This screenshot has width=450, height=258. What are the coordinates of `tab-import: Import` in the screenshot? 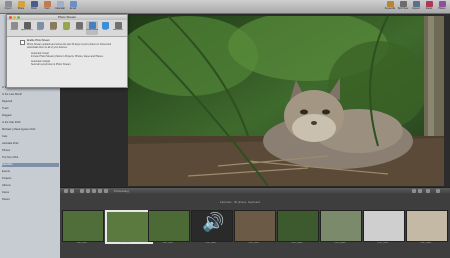 It's located at (40, 28).